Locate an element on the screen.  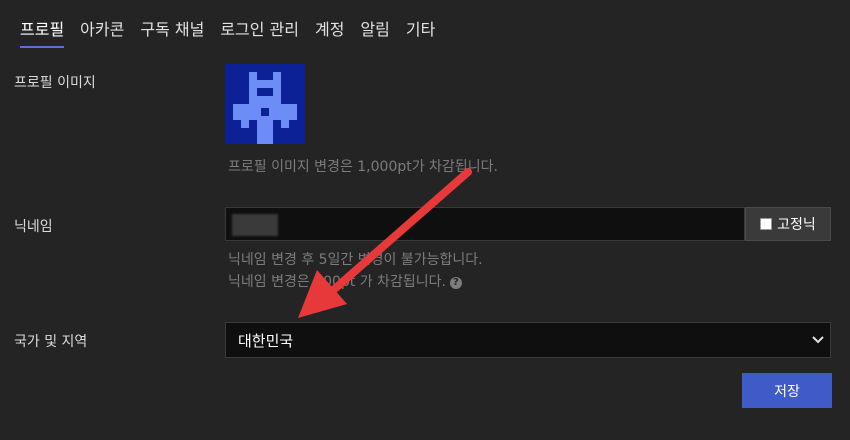
save-button: 저장 is located at coordinates (787, 390).